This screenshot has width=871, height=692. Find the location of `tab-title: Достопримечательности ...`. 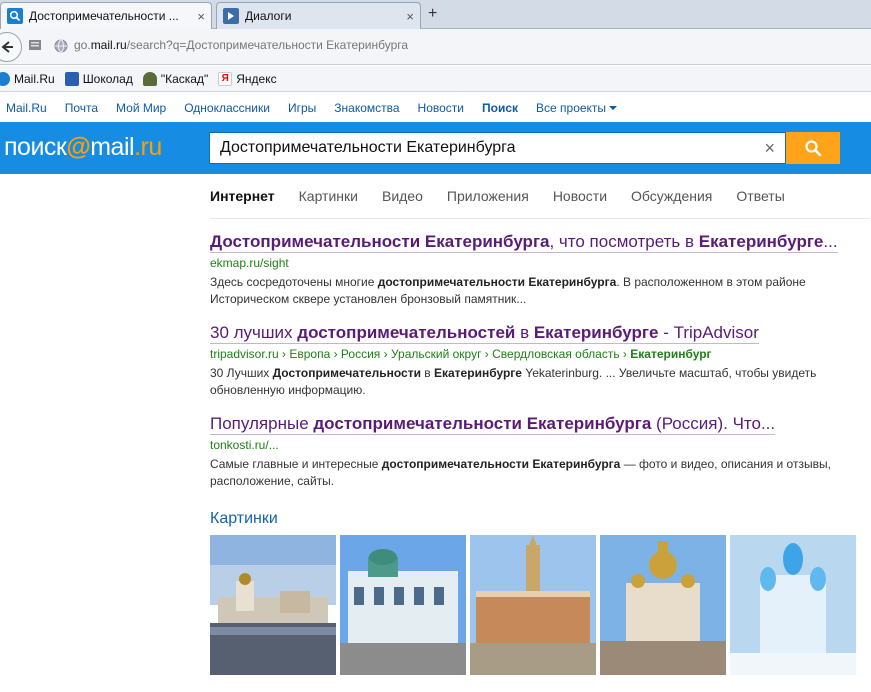

tab-title: Достопримечательности ... is located at coordinates (104, 16).